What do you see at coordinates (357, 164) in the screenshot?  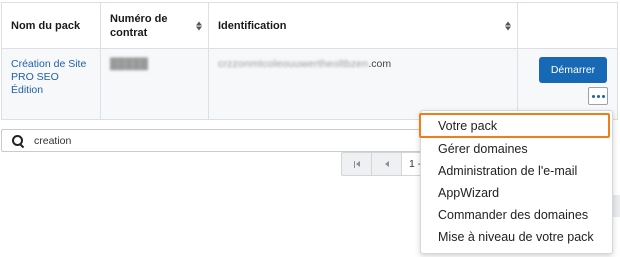 I see `first-page-icon` at bounding box center [357, 164].